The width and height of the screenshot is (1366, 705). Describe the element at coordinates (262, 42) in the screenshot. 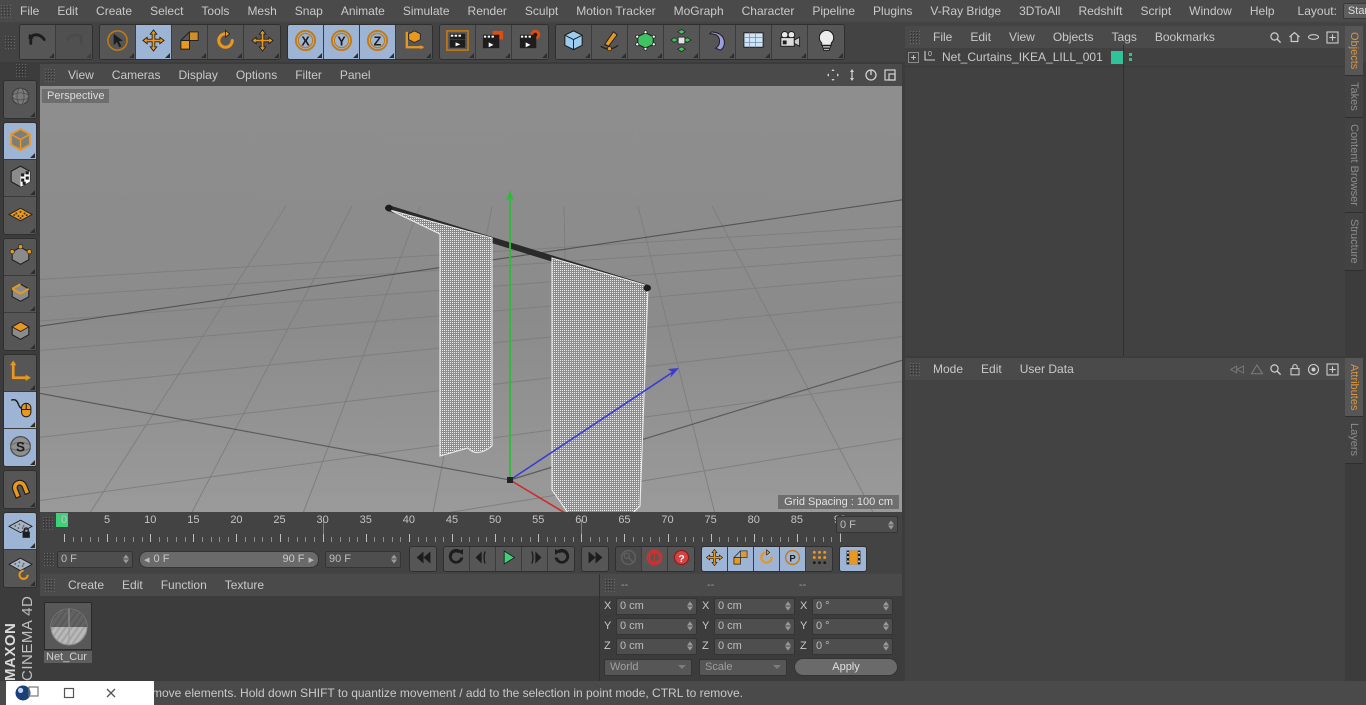

I see `move-alt-tool` at that location.